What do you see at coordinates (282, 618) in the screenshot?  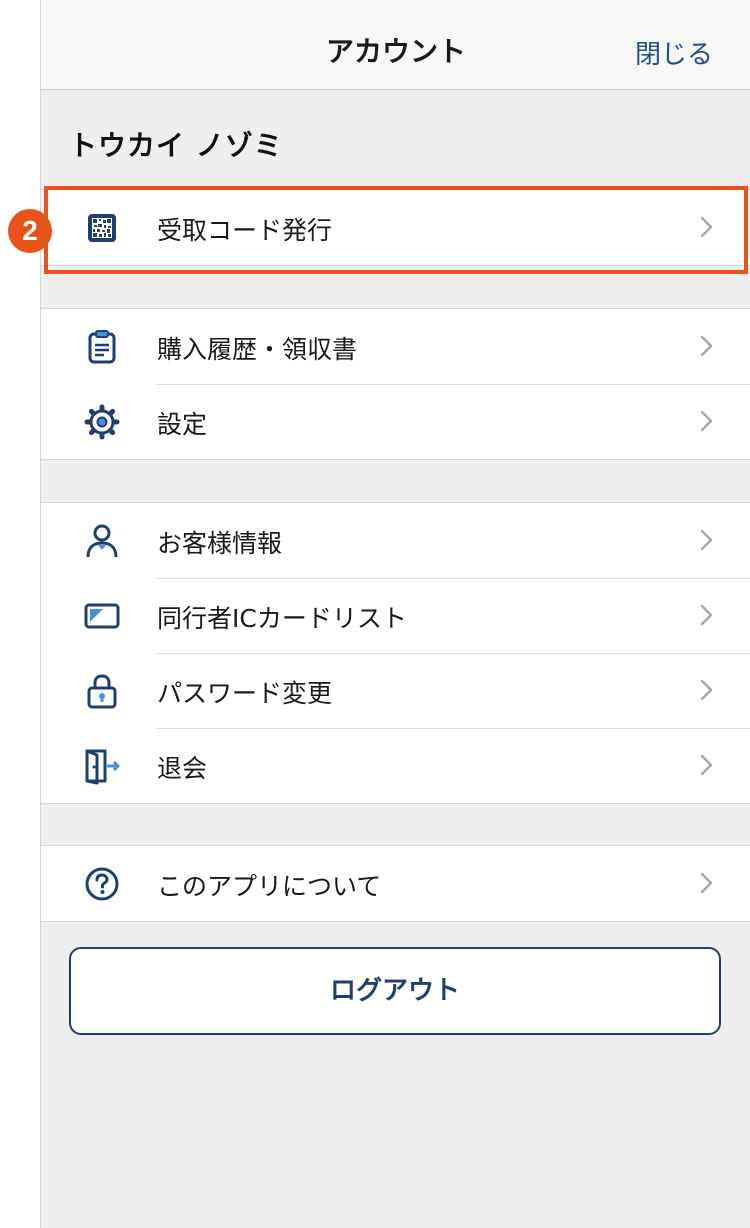 I see `menu-item-label: 同行者ICカードリスト` at bounding box center [282, 618].